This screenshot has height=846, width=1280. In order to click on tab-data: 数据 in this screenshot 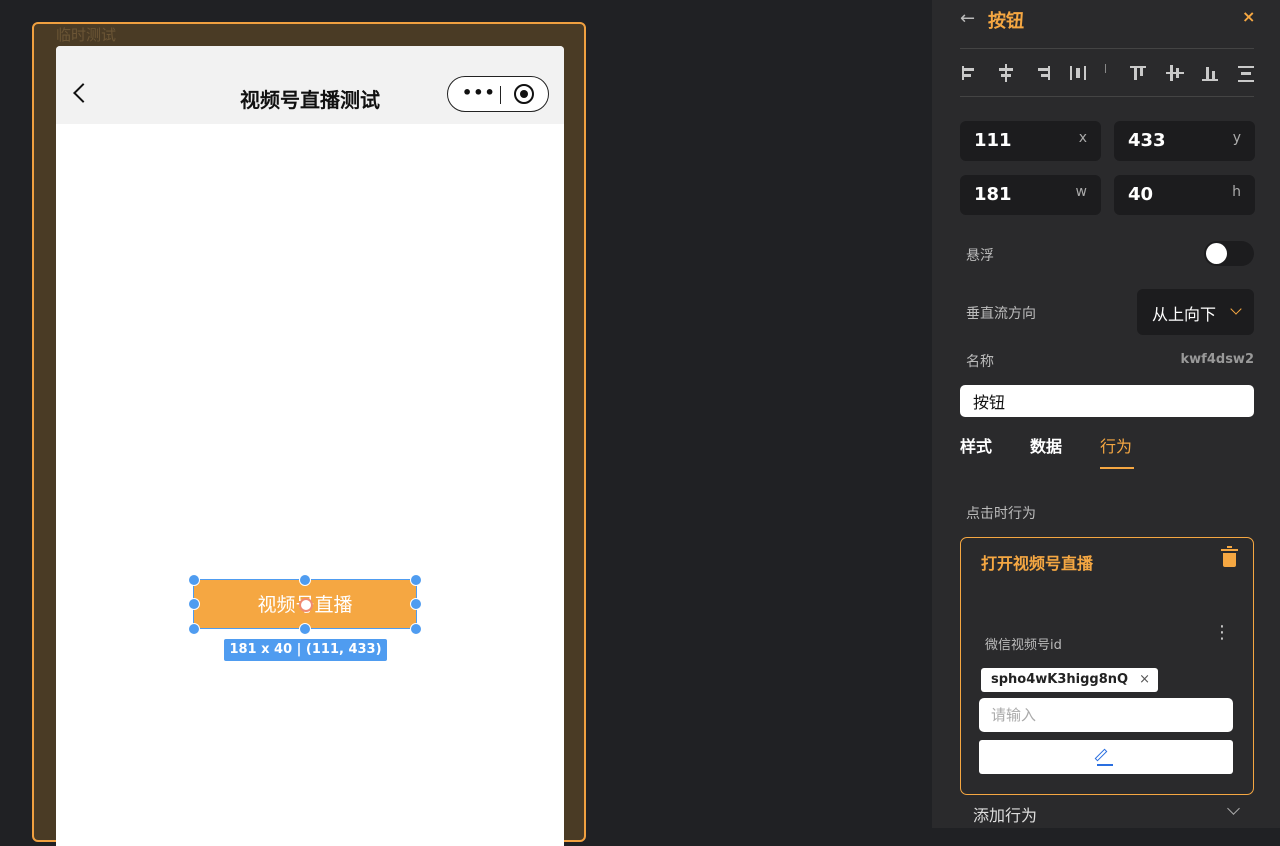, I will do `click(1046, 445)`.